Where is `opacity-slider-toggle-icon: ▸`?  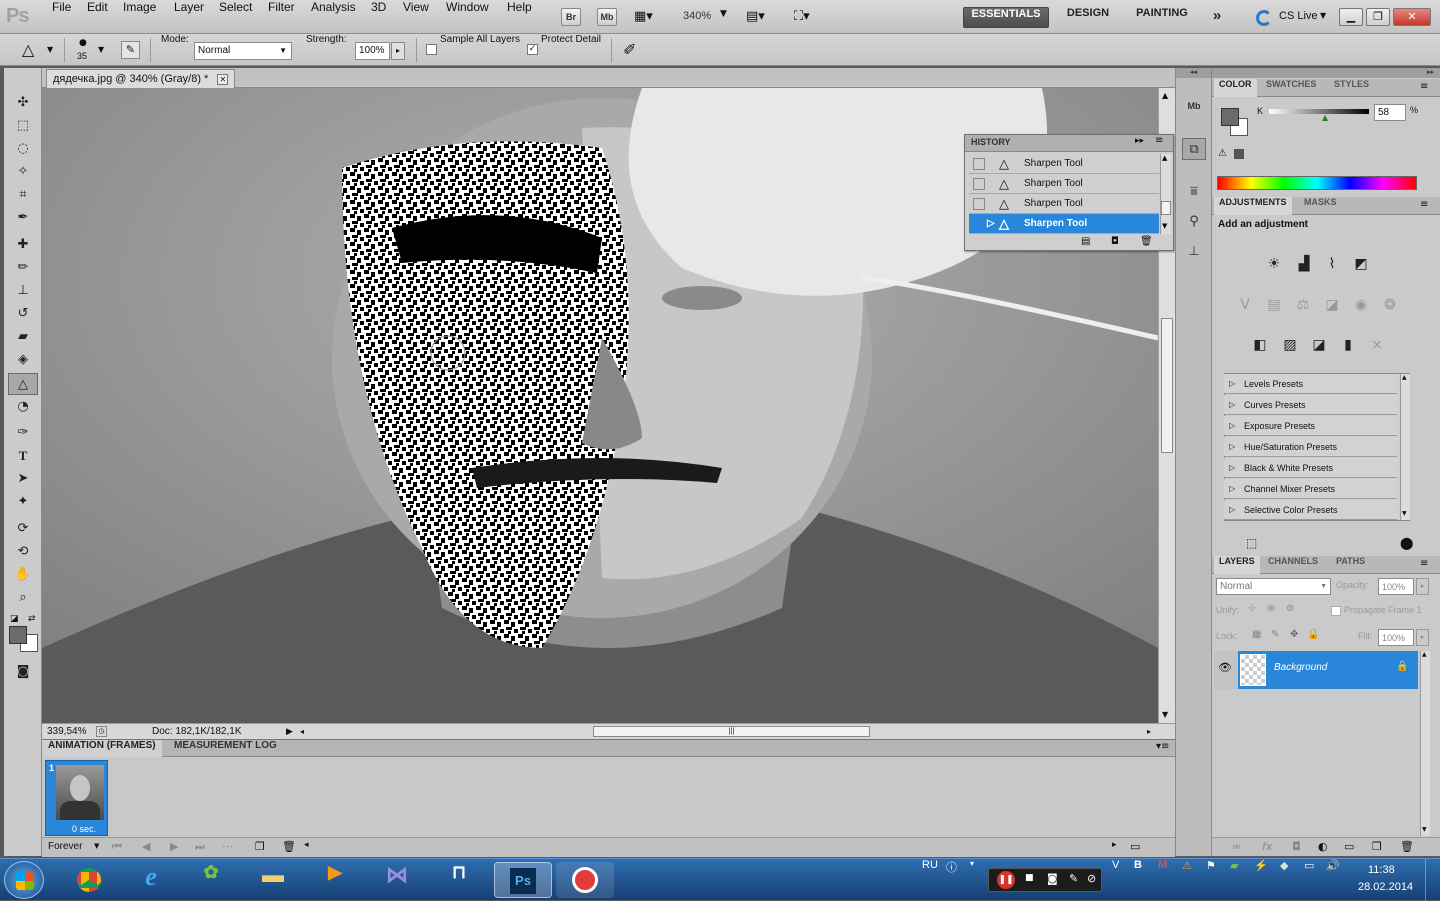
opacity-slider-toggle-icon: ▸ is located at coordinates (1422, 586).